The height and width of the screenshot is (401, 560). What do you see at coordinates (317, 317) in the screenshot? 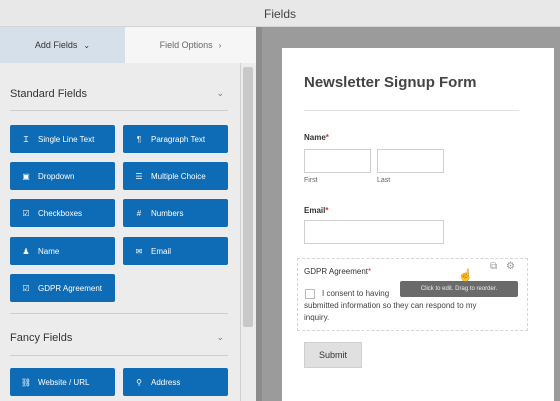
I see `consent-text-line-3: inquiry.` at bounding box center [317, 317].